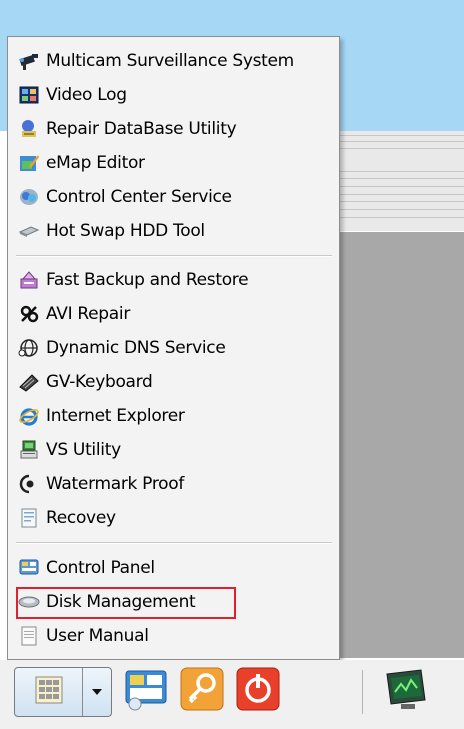 The height and width of the screenshot is (729, 464). Describe the element at coordinates (29, 518) in the screenshot. I see `recovery-icon` at that location.